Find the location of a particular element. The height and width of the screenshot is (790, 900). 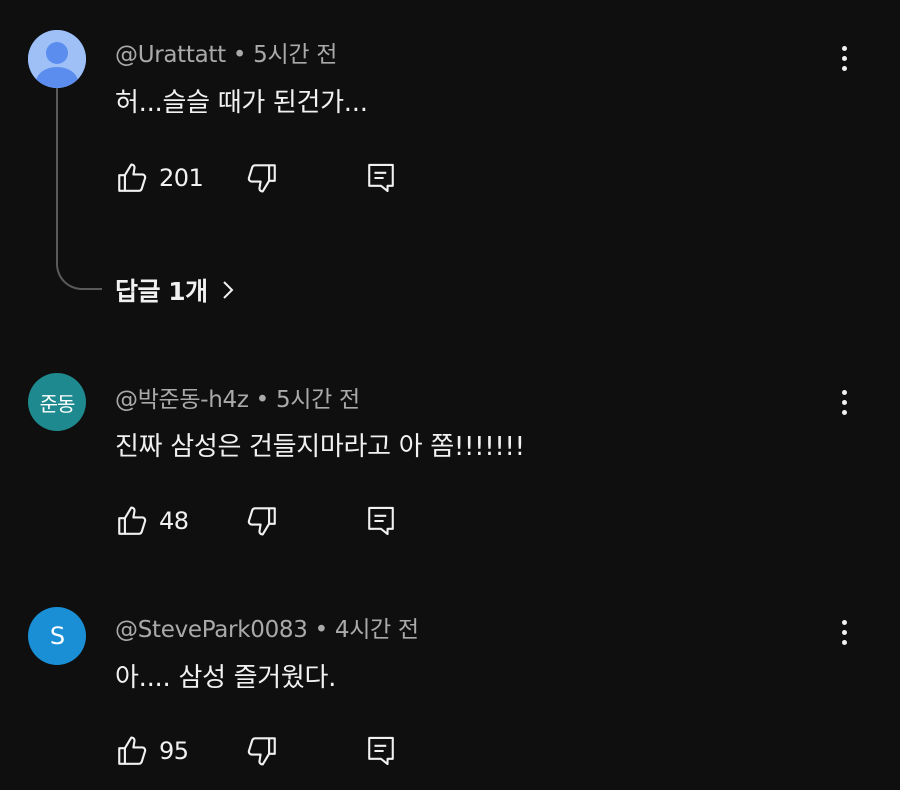

comment-meta: @Urattatt • 5시간 전 is located at coordinates (226, 52).